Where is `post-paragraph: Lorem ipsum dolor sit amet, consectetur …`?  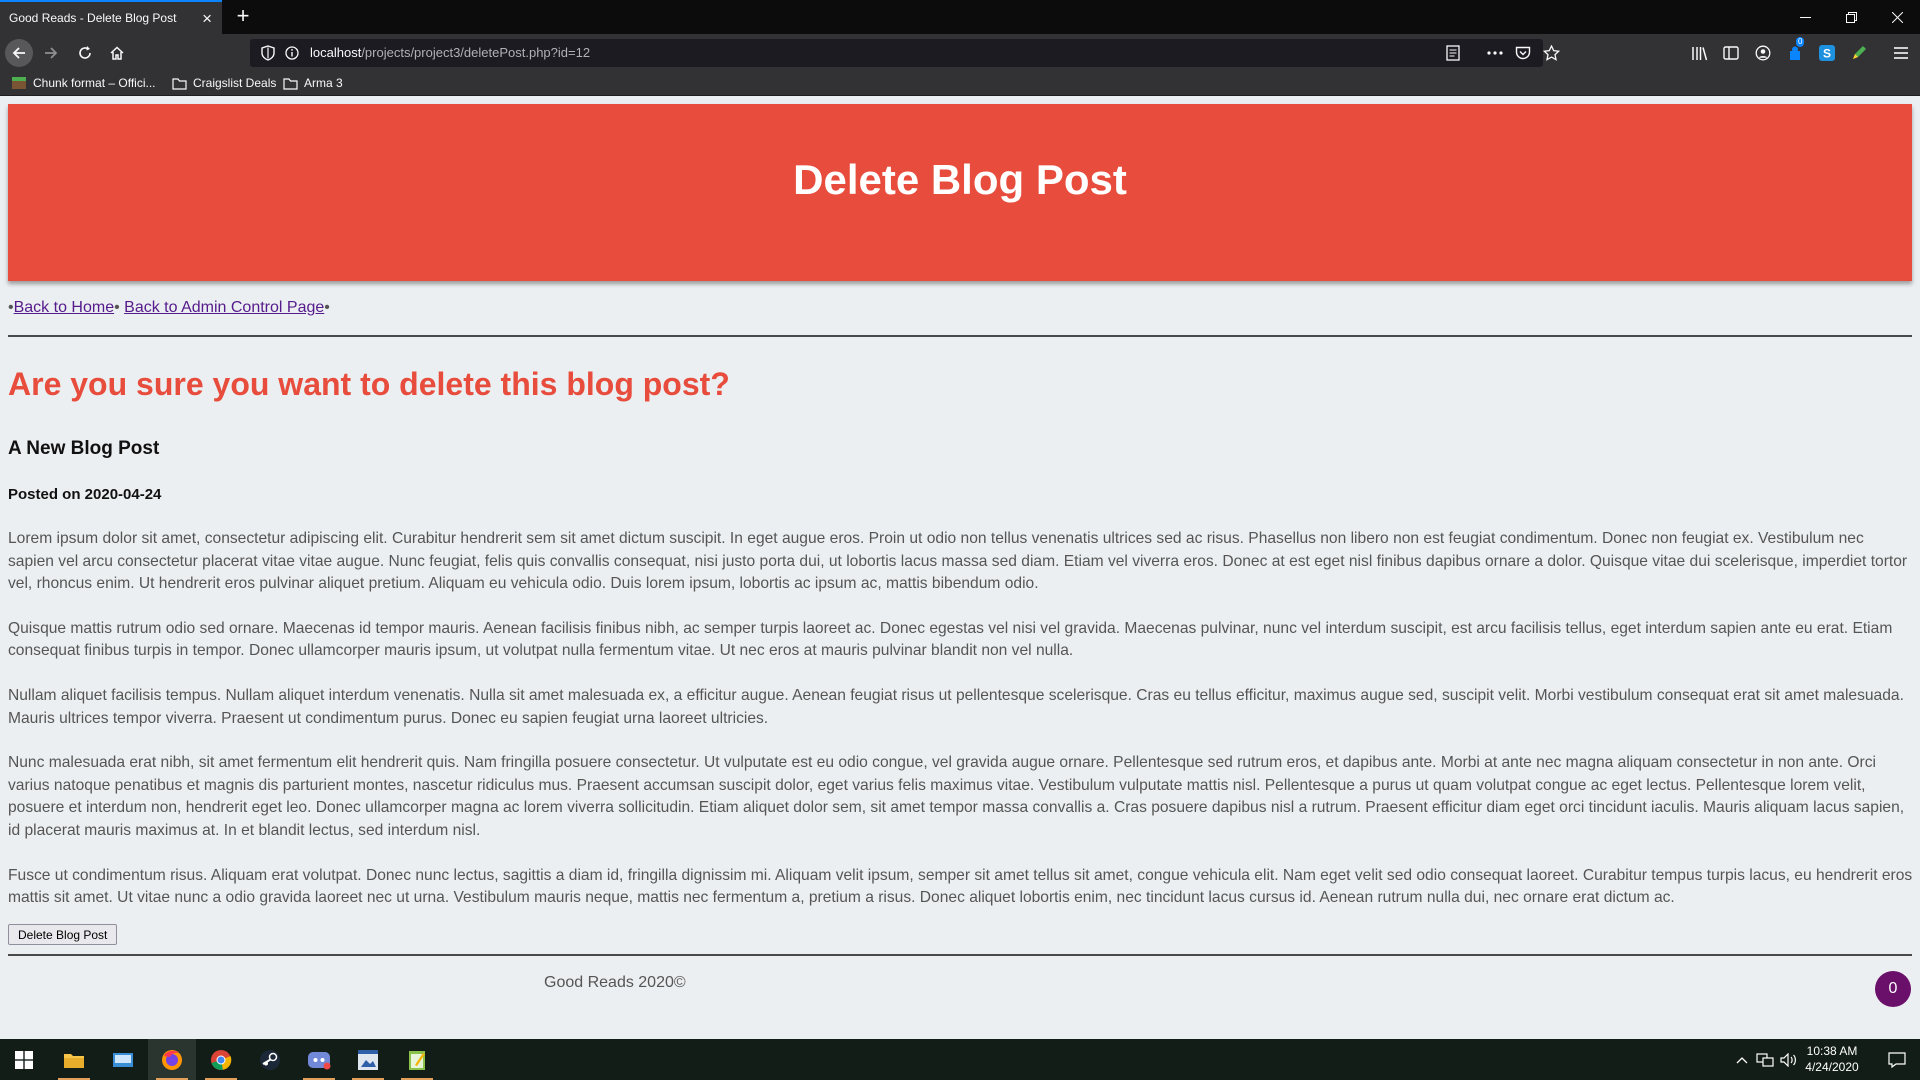 post-paragraph: Lorem ipsum dolor sit amet, consectetur … is located at coordinates (958, 561).